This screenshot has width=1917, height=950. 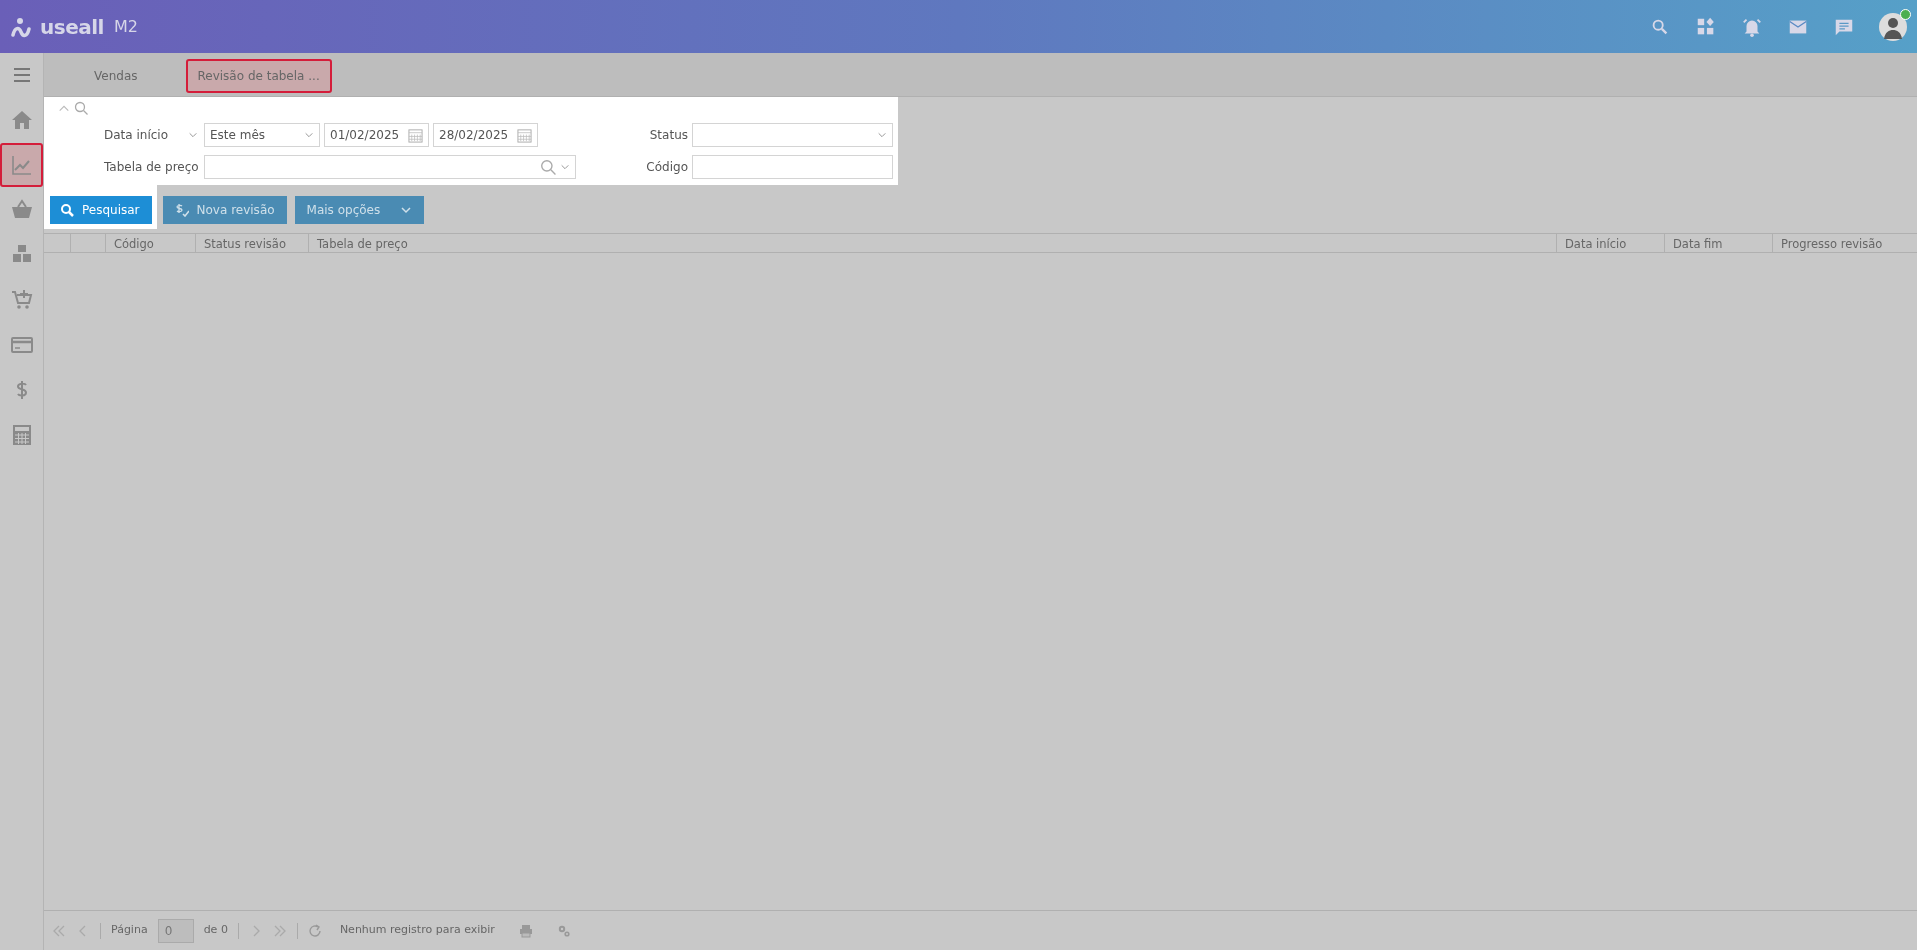 I want to click on dropdown-button: Mais opções, so click(x=359, y=210).